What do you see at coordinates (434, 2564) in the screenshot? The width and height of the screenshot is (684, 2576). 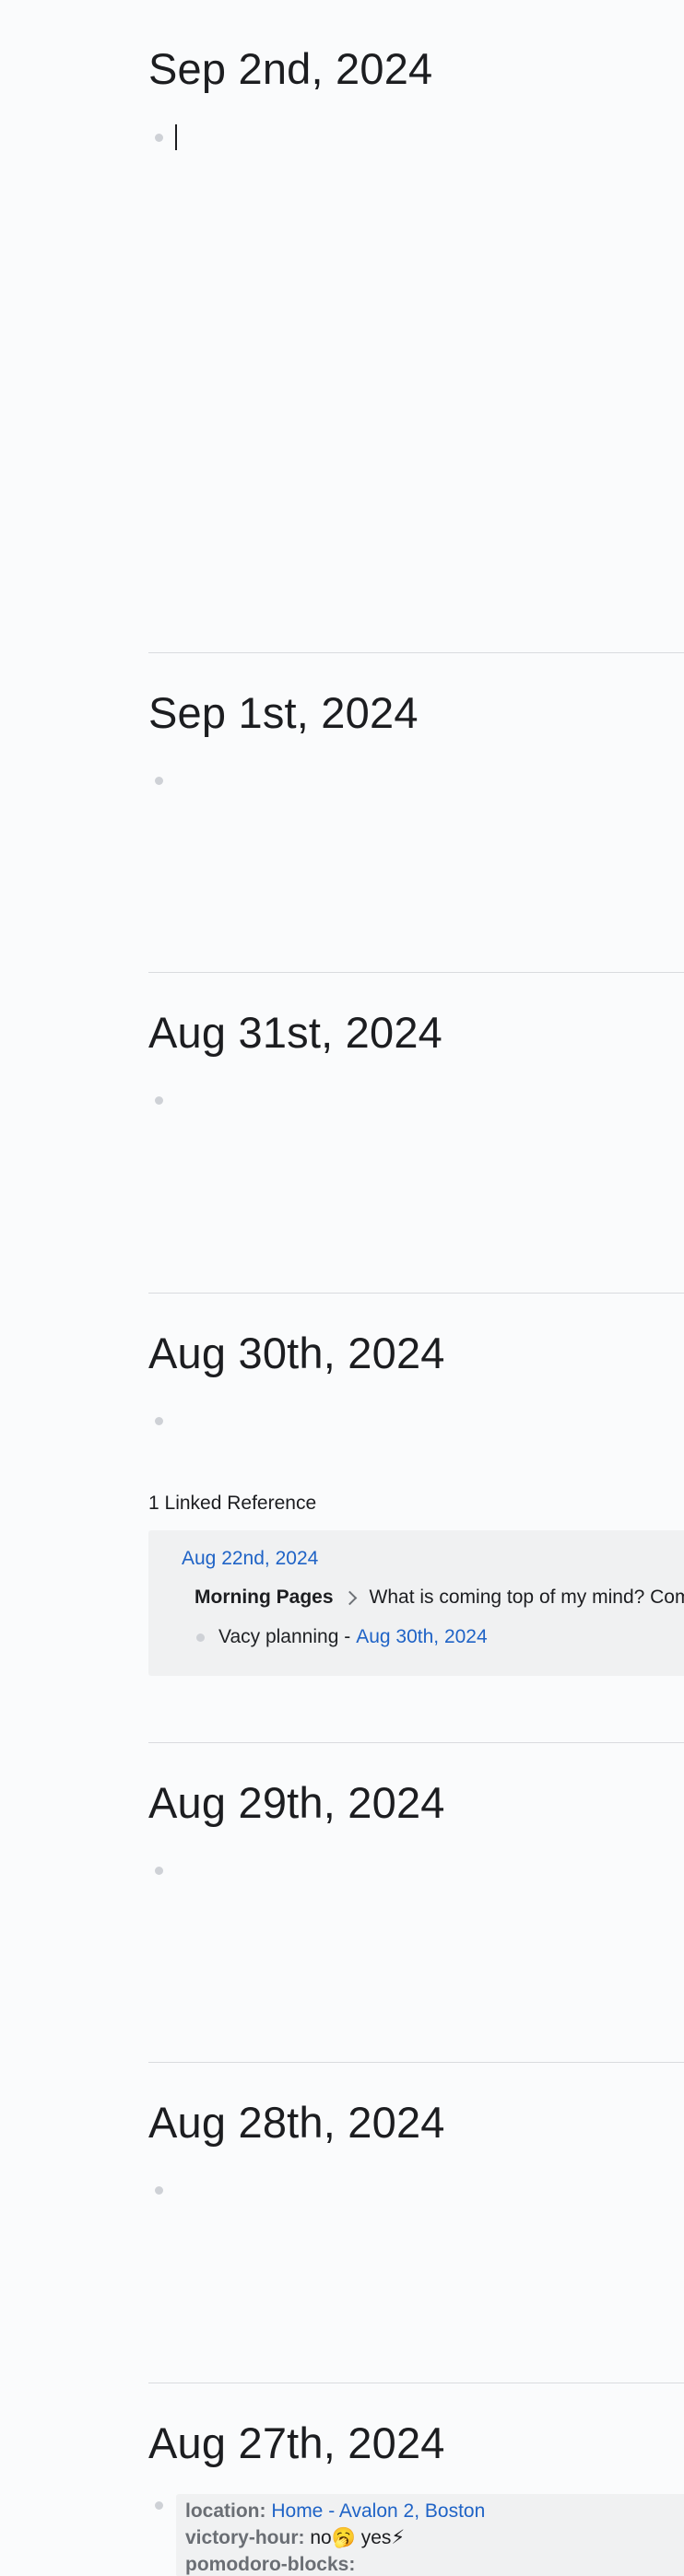 I see `property-pomodoro-blocks: pomodoro-blocks:` at bounding box center [434, 2564].